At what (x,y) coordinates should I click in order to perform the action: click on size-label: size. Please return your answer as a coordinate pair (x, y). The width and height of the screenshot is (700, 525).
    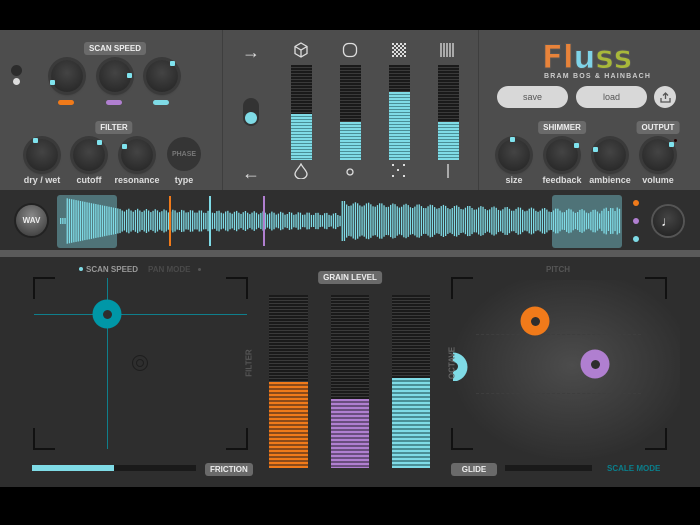
    Looking at the image, I should click on (514, 180).